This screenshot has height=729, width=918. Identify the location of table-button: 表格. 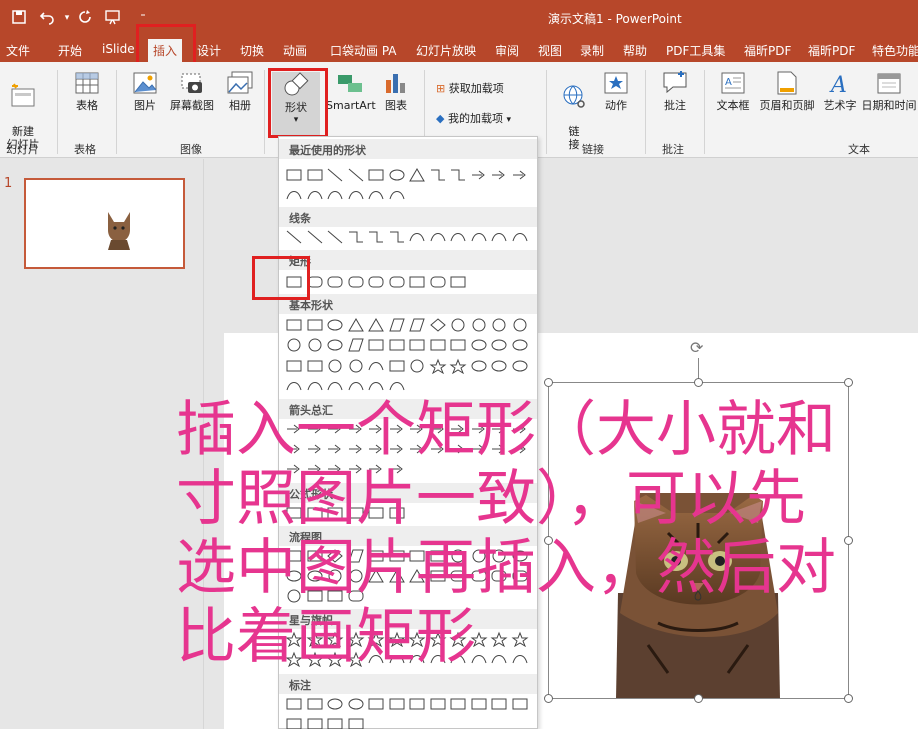
(87, 91).